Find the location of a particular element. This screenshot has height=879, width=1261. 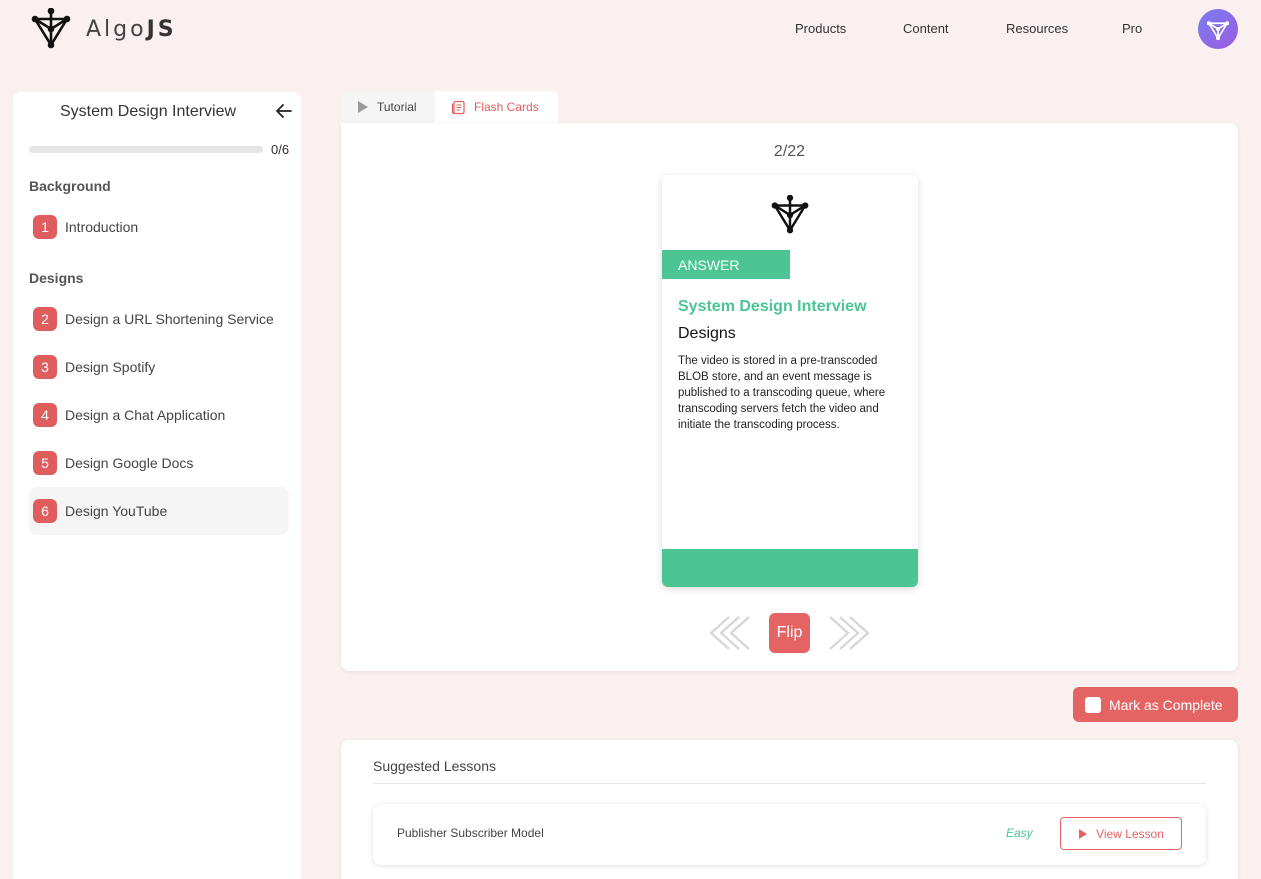

lesson-label: Design YouTube is located at coordinates (116, 511).